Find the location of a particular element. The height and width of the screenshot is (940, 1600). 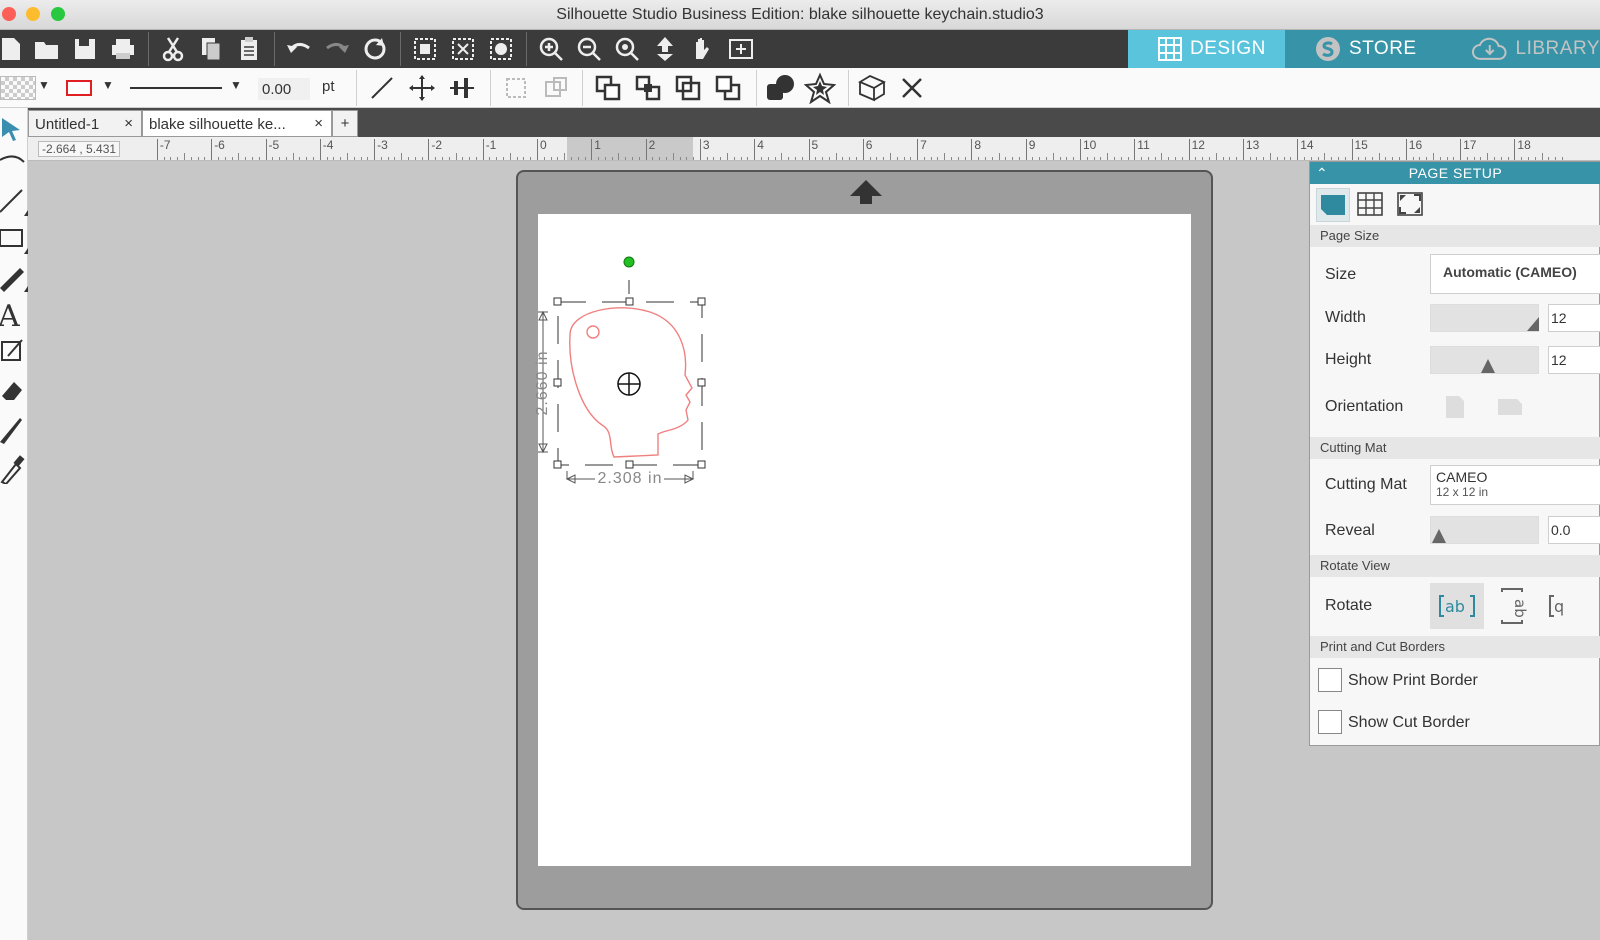

doc-tab-untitled: Untitled-1 × is located at coordinates (85, 123).